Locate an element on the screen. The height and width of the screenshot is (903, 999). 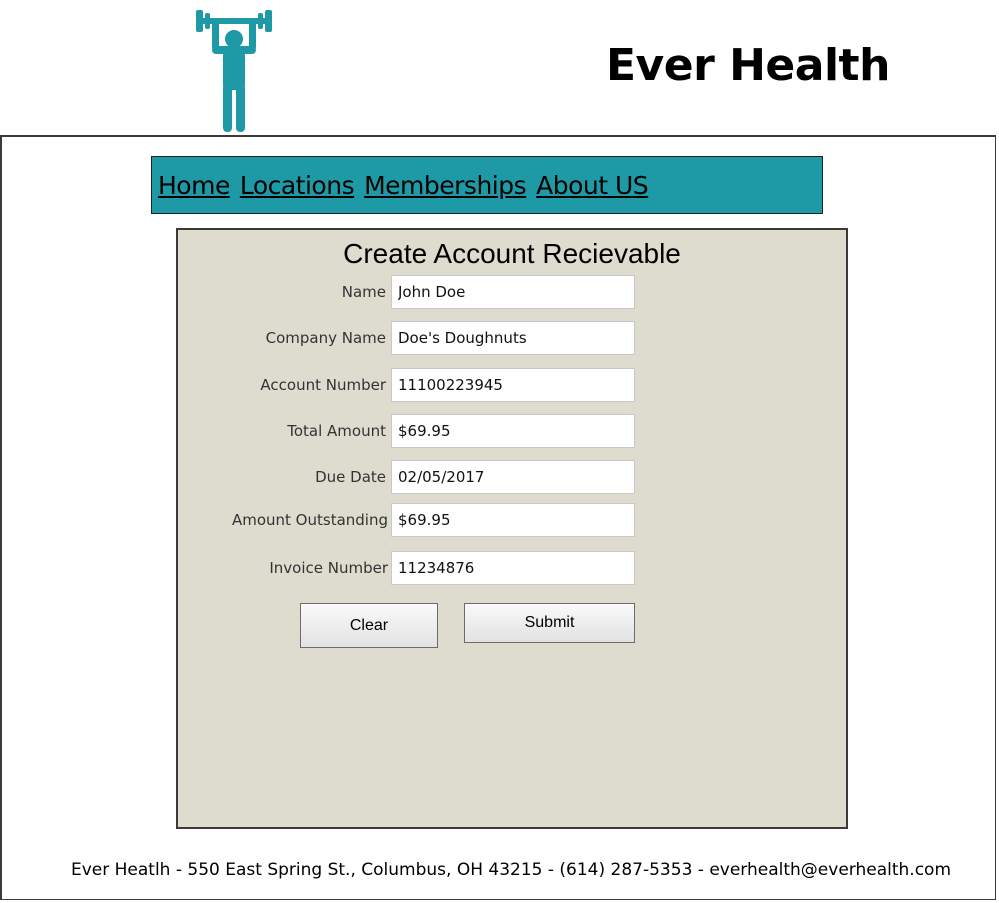
field-row-total-amount: Total Amount is located at coordinates (512, 431).